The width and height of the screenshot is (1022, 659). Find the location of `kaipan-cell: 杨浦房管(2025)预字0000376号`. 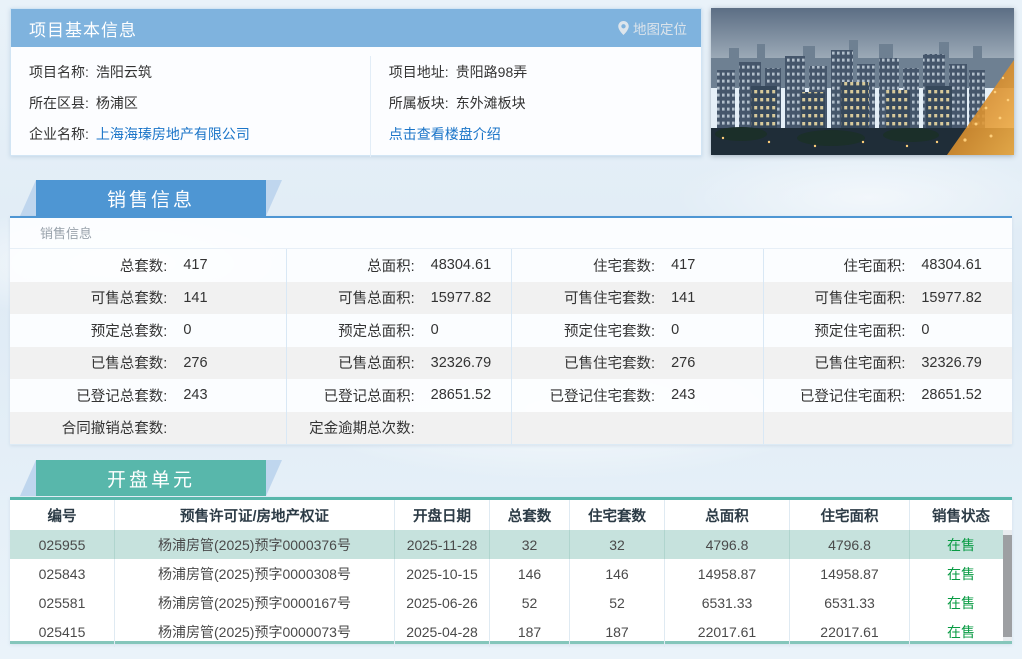

kaipan-cell: 杨浦房管(2025)预字0000376号 is located at coordinates (255, 545).